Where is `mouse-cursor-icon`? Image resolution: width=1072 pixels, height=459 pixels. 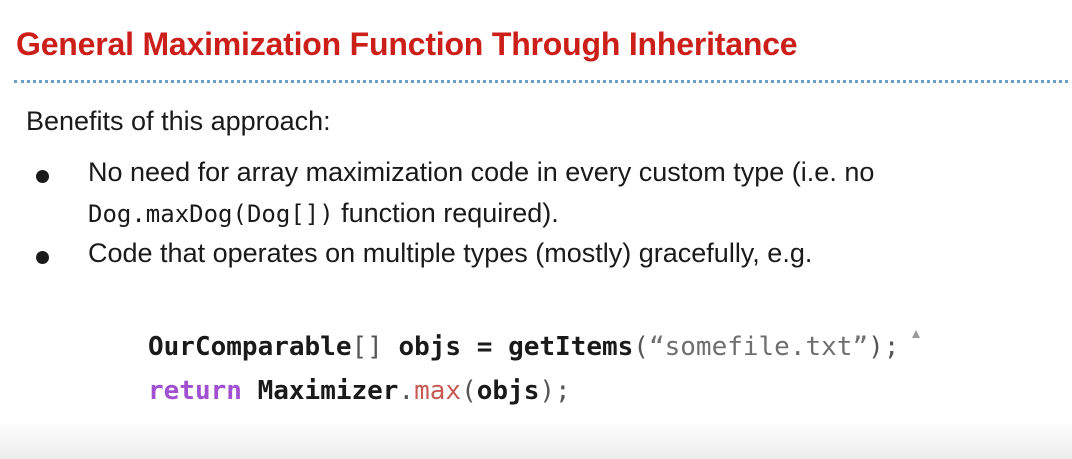 mouse-cursor-icon is located at coordinates (916, 334).